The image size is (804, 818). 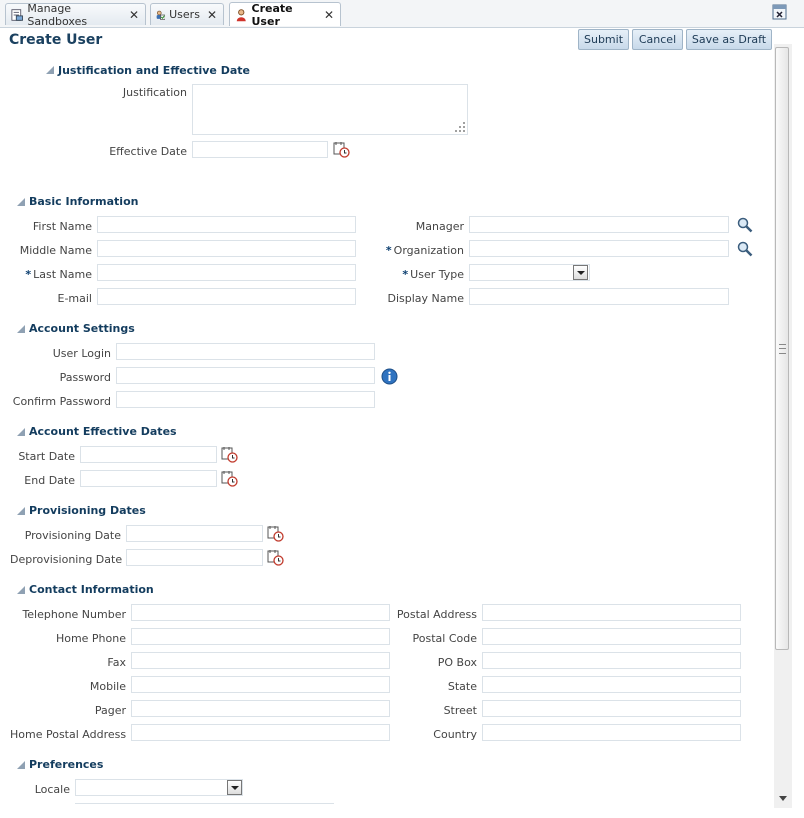 I want to click on postal-address-input, so click(x=611, y=612).